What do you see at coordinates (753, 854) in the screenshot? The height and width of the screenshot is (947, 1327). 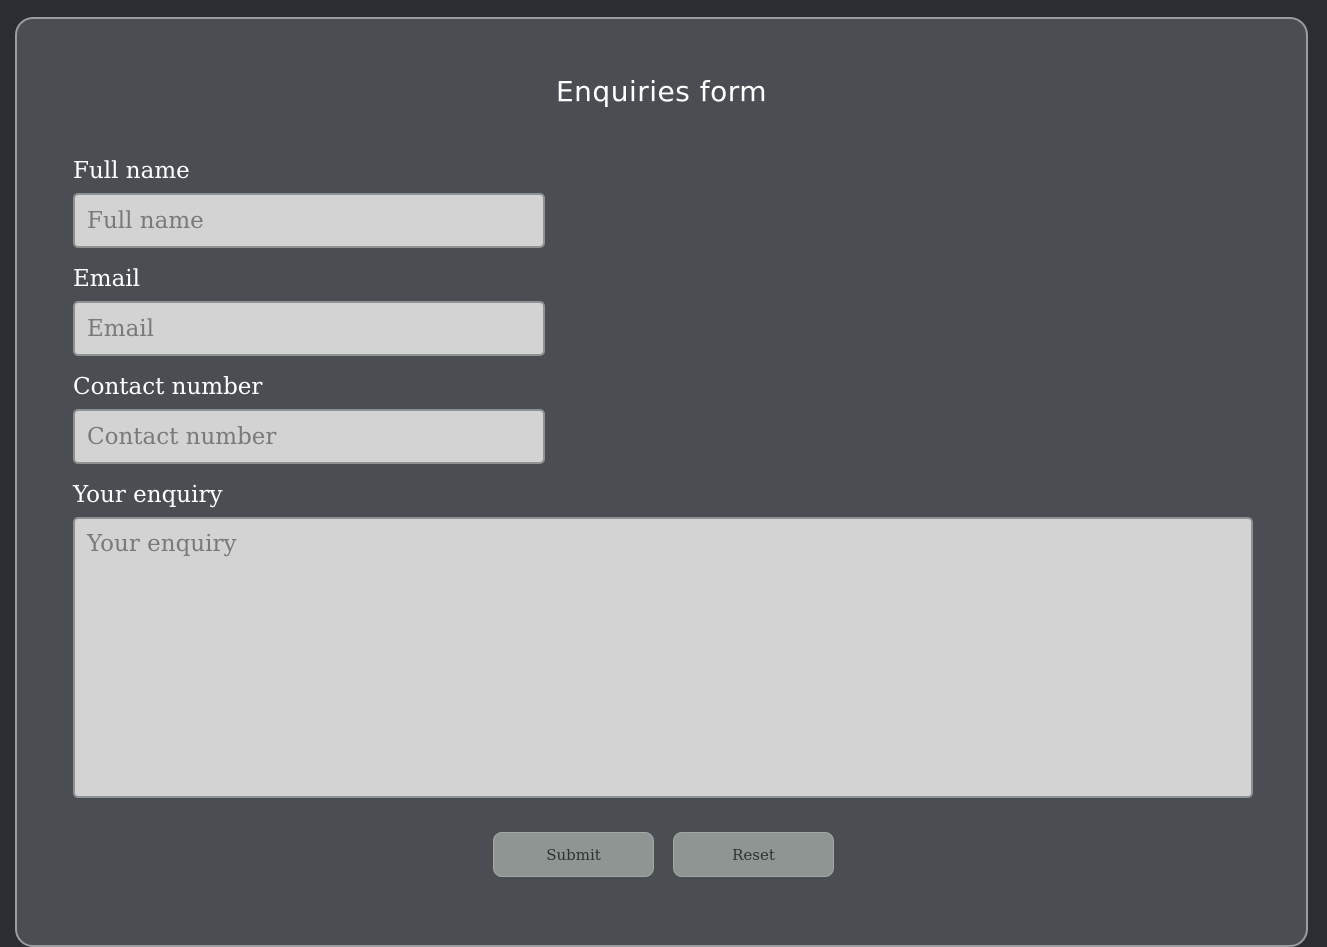 I see `reset-button: Reset` at bounding box center [753, 854].